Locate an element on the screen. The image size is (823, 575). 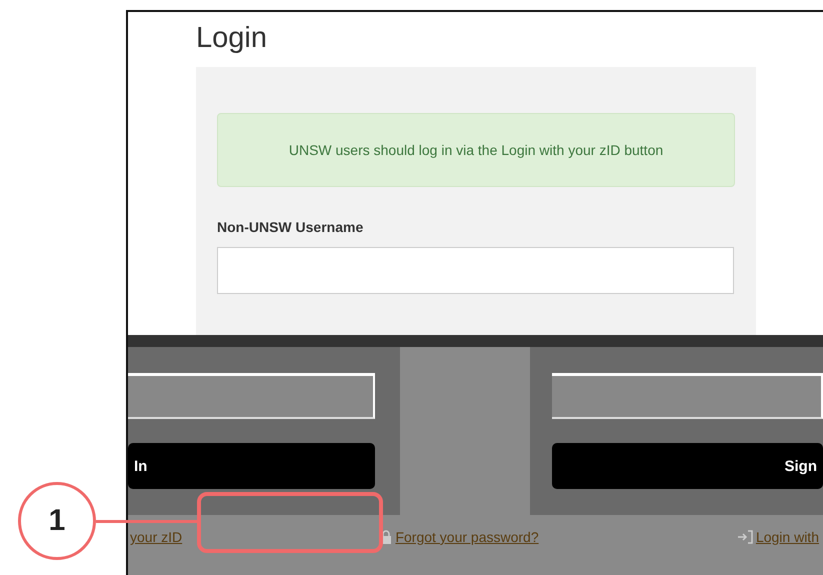
lock-icon is located at coordinates (386, 537).